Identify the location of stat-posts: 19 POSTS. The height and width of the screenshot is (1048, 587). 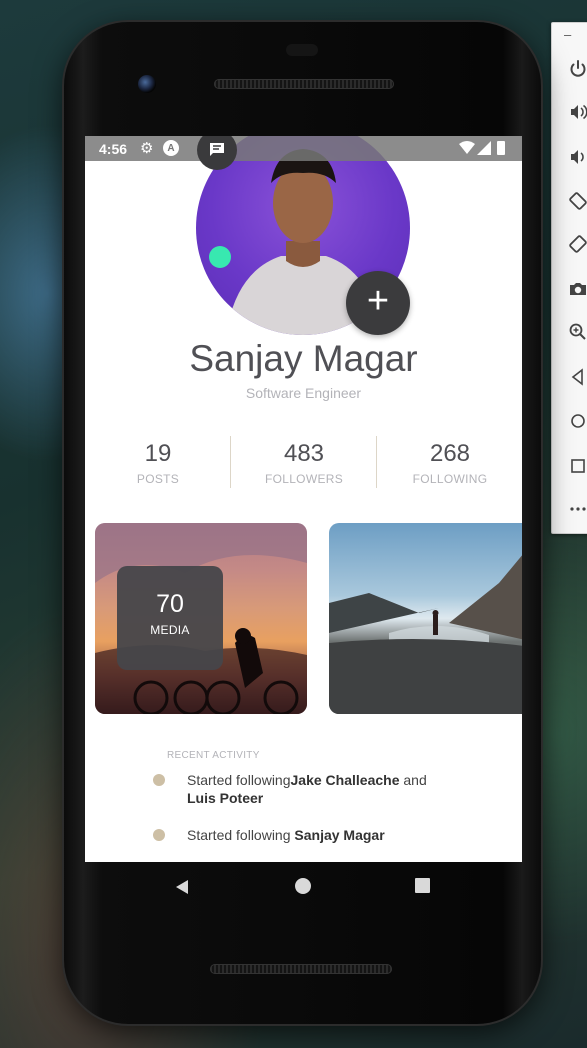
(158, 461).